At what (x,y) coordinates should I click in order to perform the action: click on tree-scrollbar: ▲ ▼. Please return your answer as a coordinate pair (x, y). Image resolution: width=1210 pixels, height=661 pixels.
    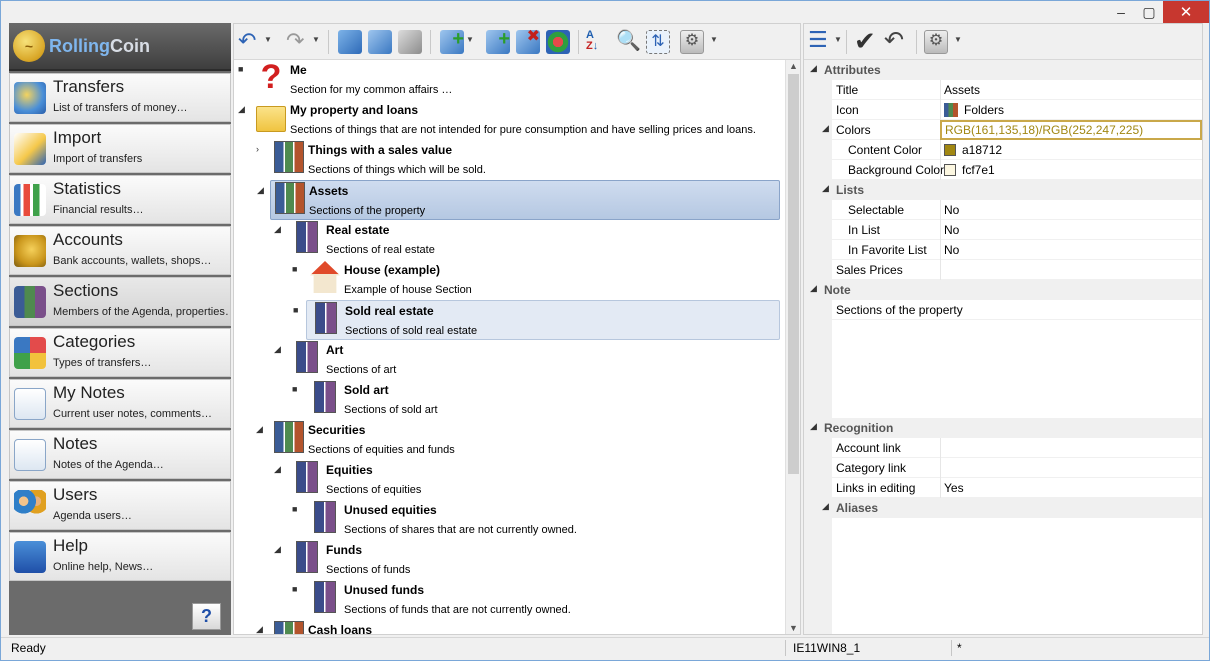
    Looking at the image, I should click on (792, 347).